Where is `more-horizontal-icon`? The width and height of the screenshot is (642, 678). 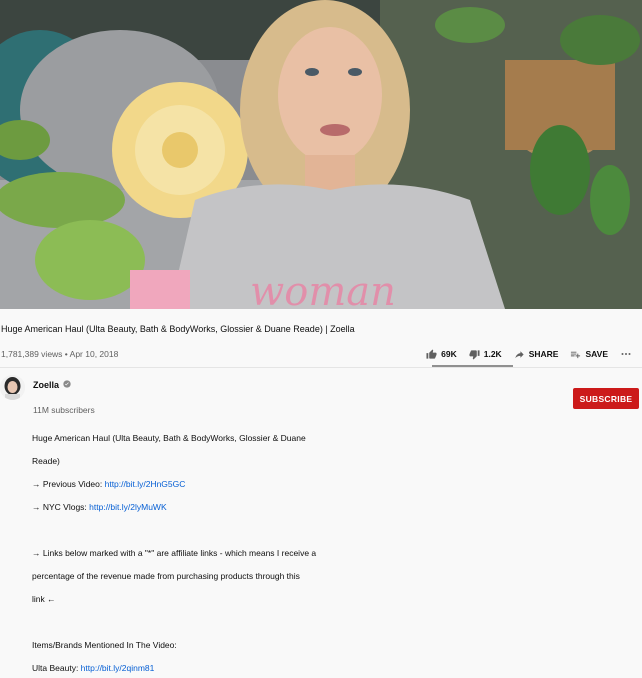 more-horizontal-icon is located at coordinates (626, 354).